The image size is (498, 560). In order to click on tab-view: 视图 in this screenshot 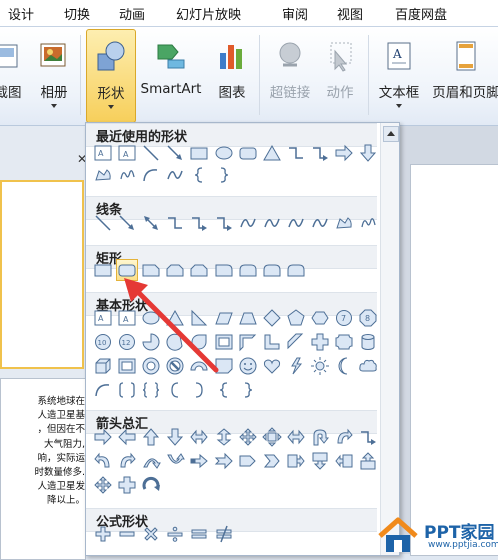, I will do `click(350, 13)`.